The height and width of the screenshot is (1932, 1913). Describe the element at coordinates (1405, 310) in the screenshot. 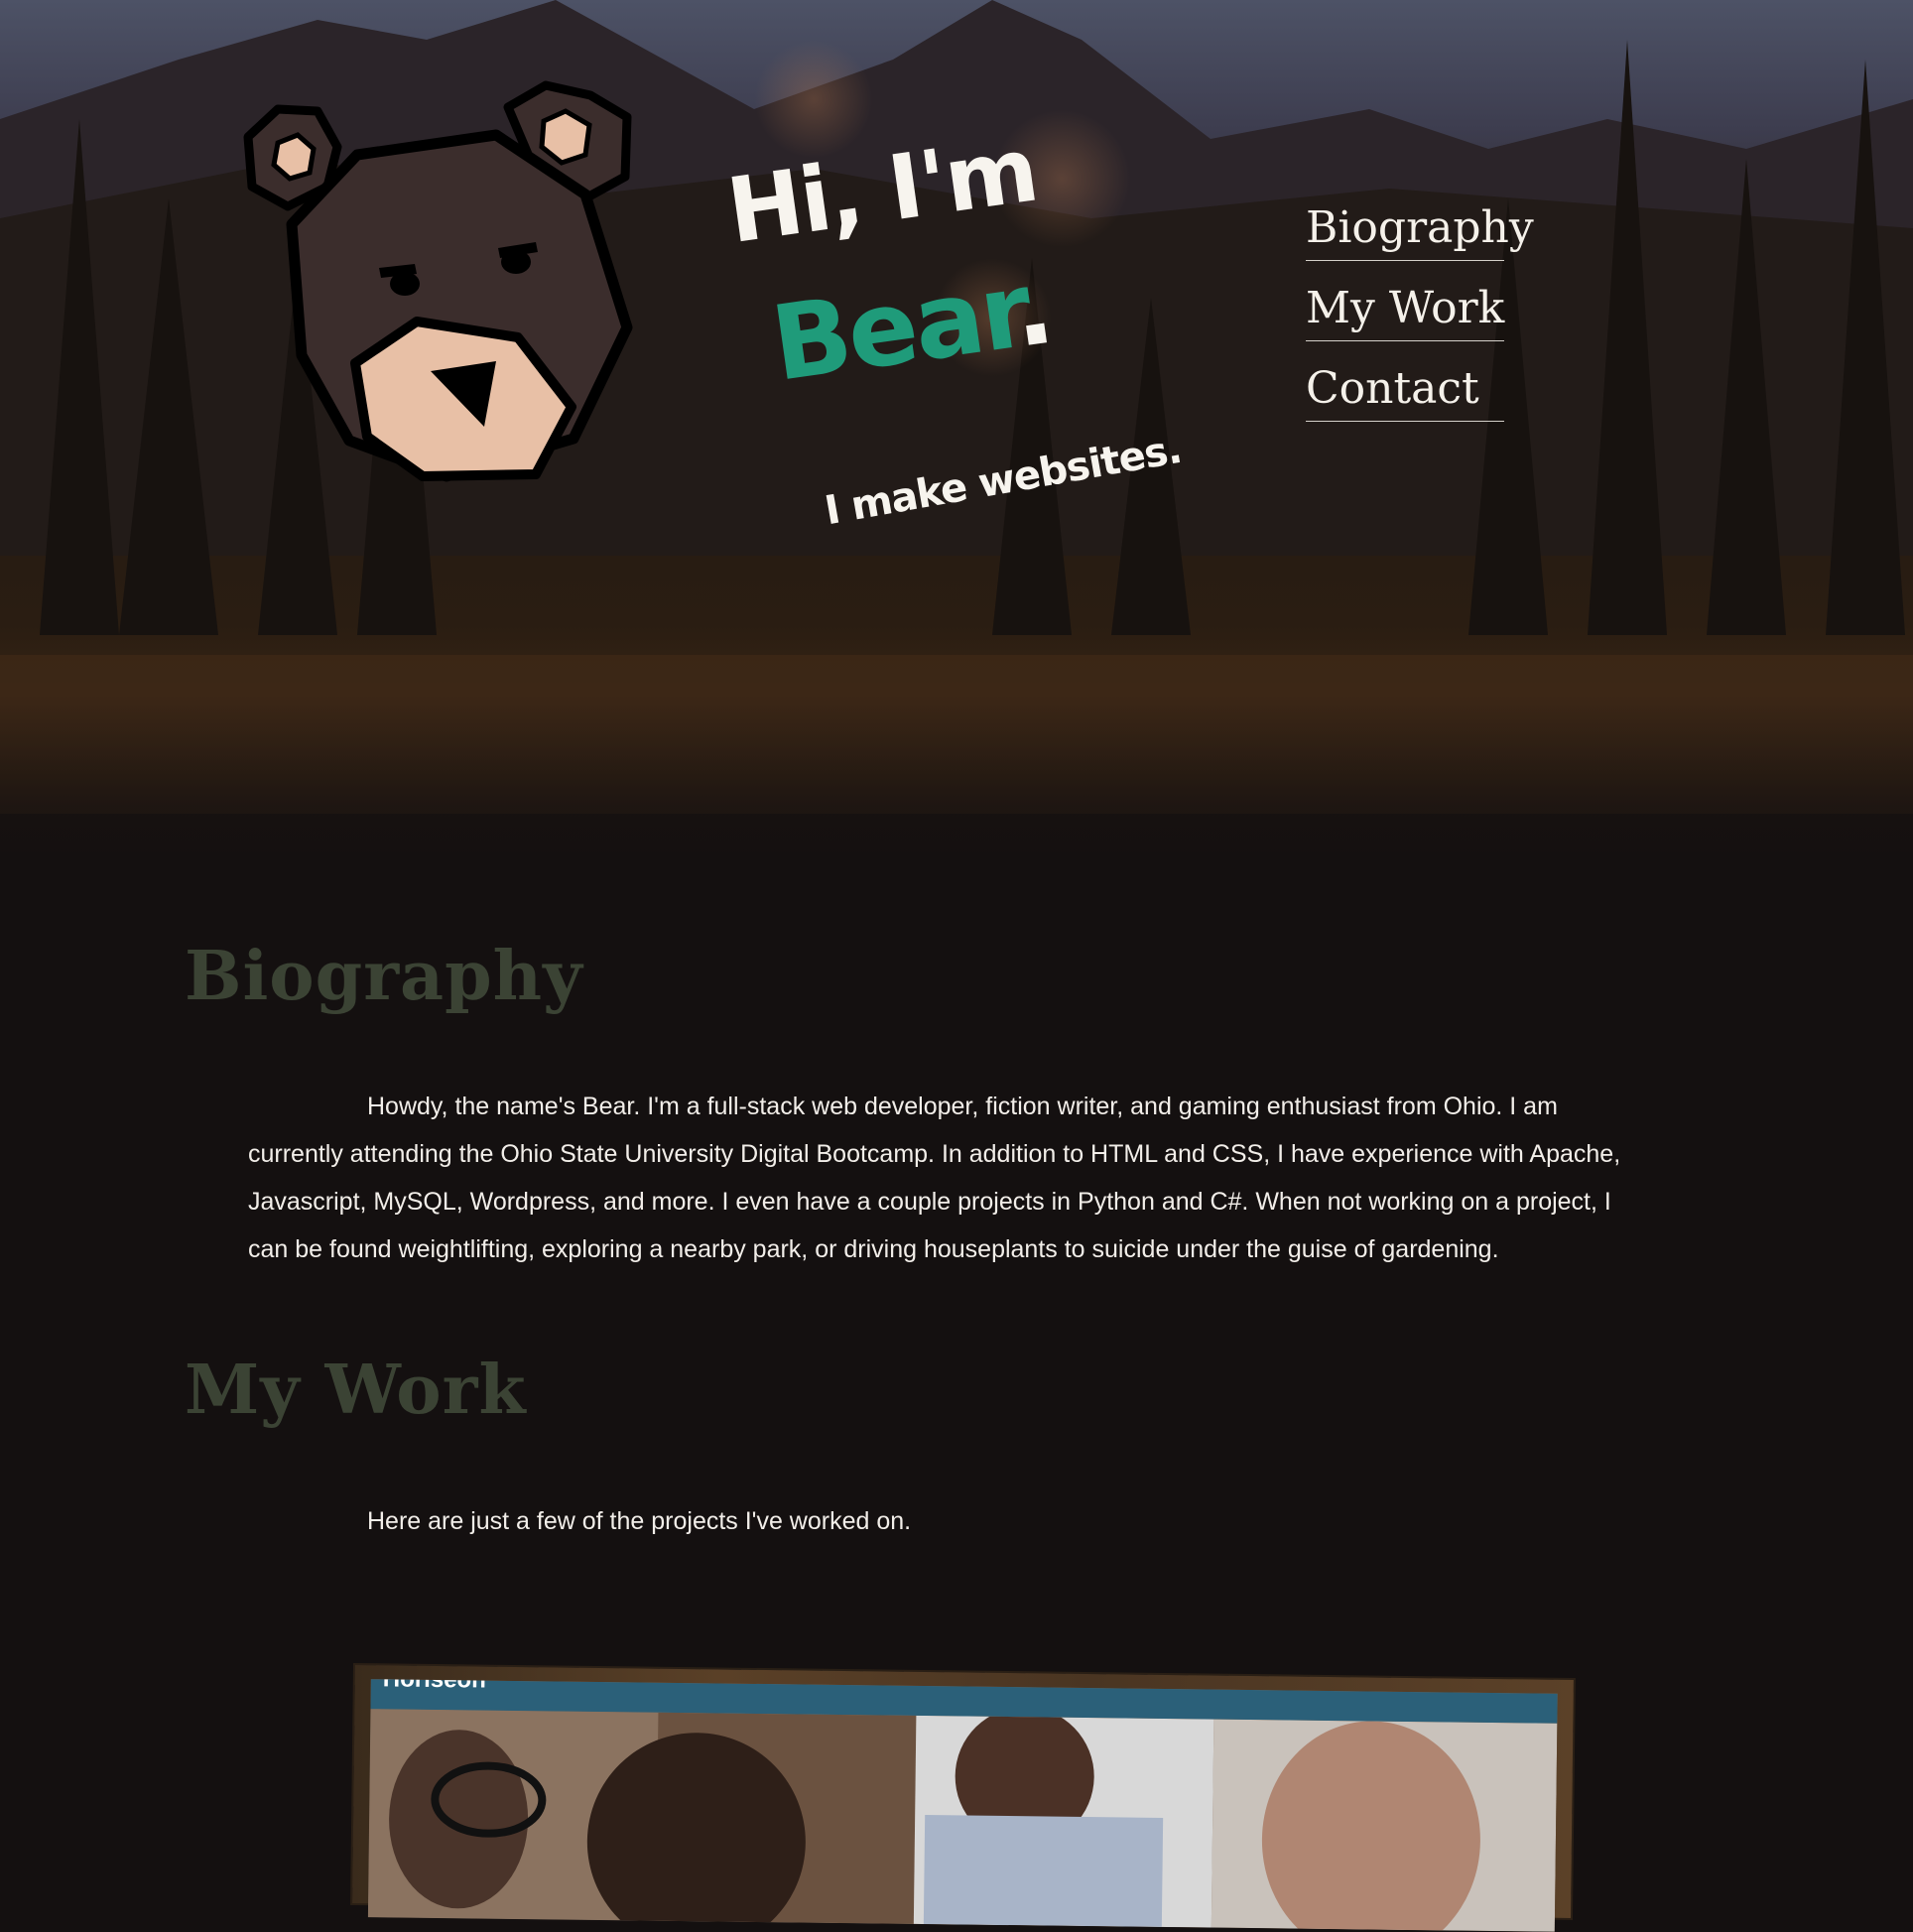

I see `nav-link-my-work: My Work` at that location.